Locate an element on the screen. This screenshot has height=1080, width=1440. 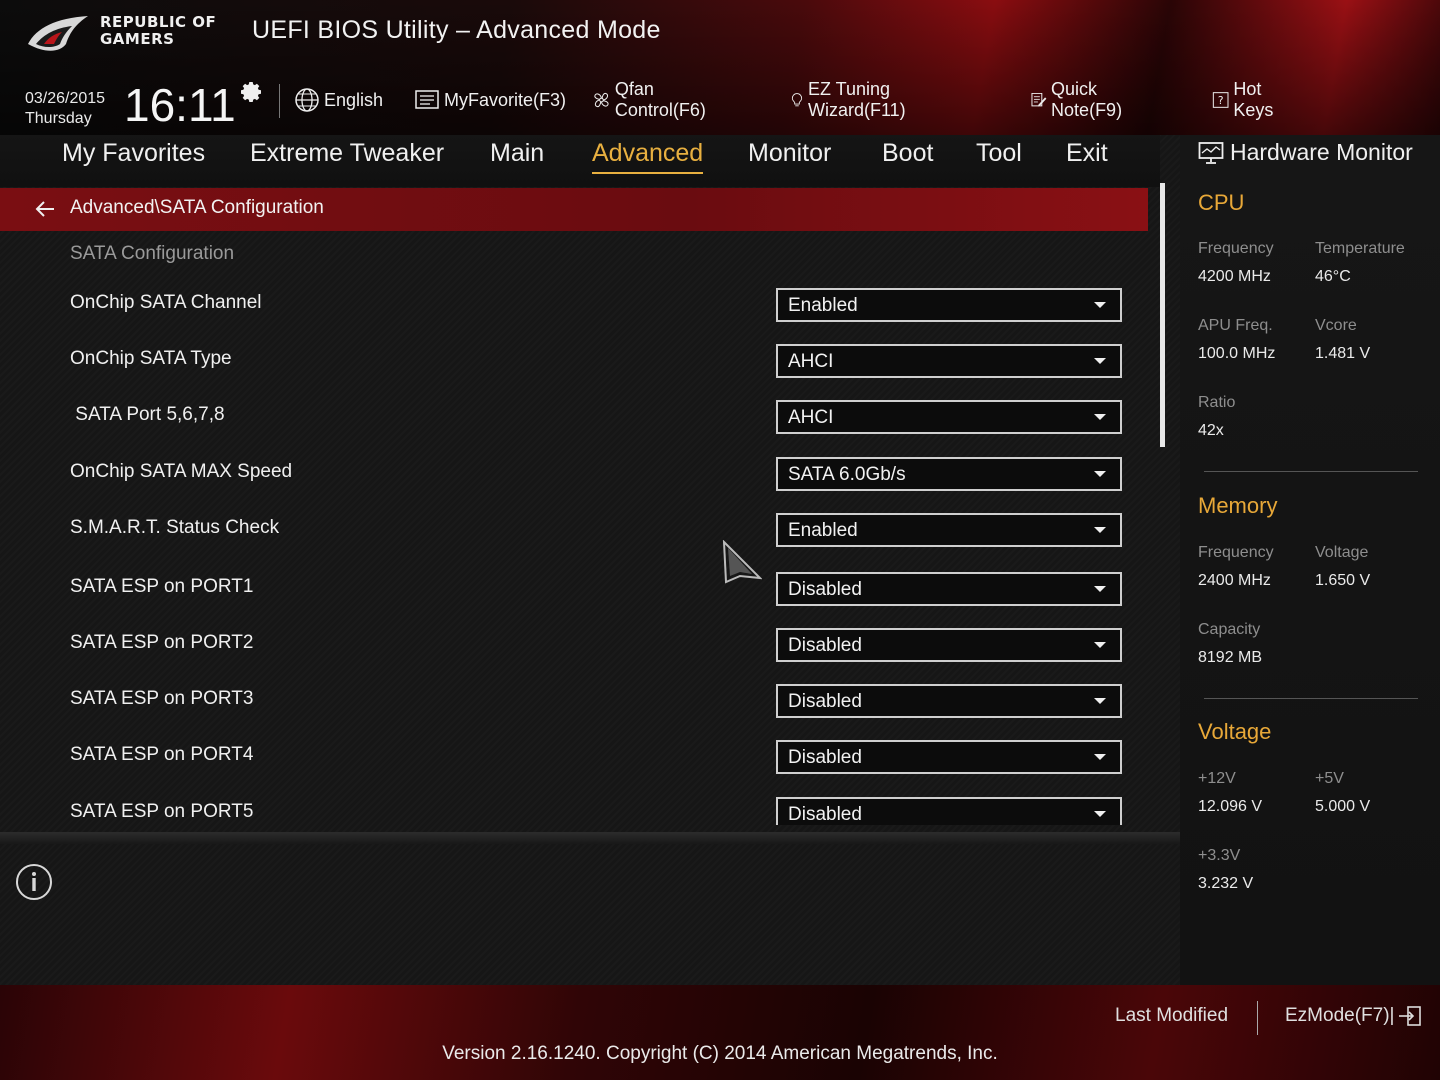
apu-freq-label: APU Freq. is located at coordinates (1235, 325).